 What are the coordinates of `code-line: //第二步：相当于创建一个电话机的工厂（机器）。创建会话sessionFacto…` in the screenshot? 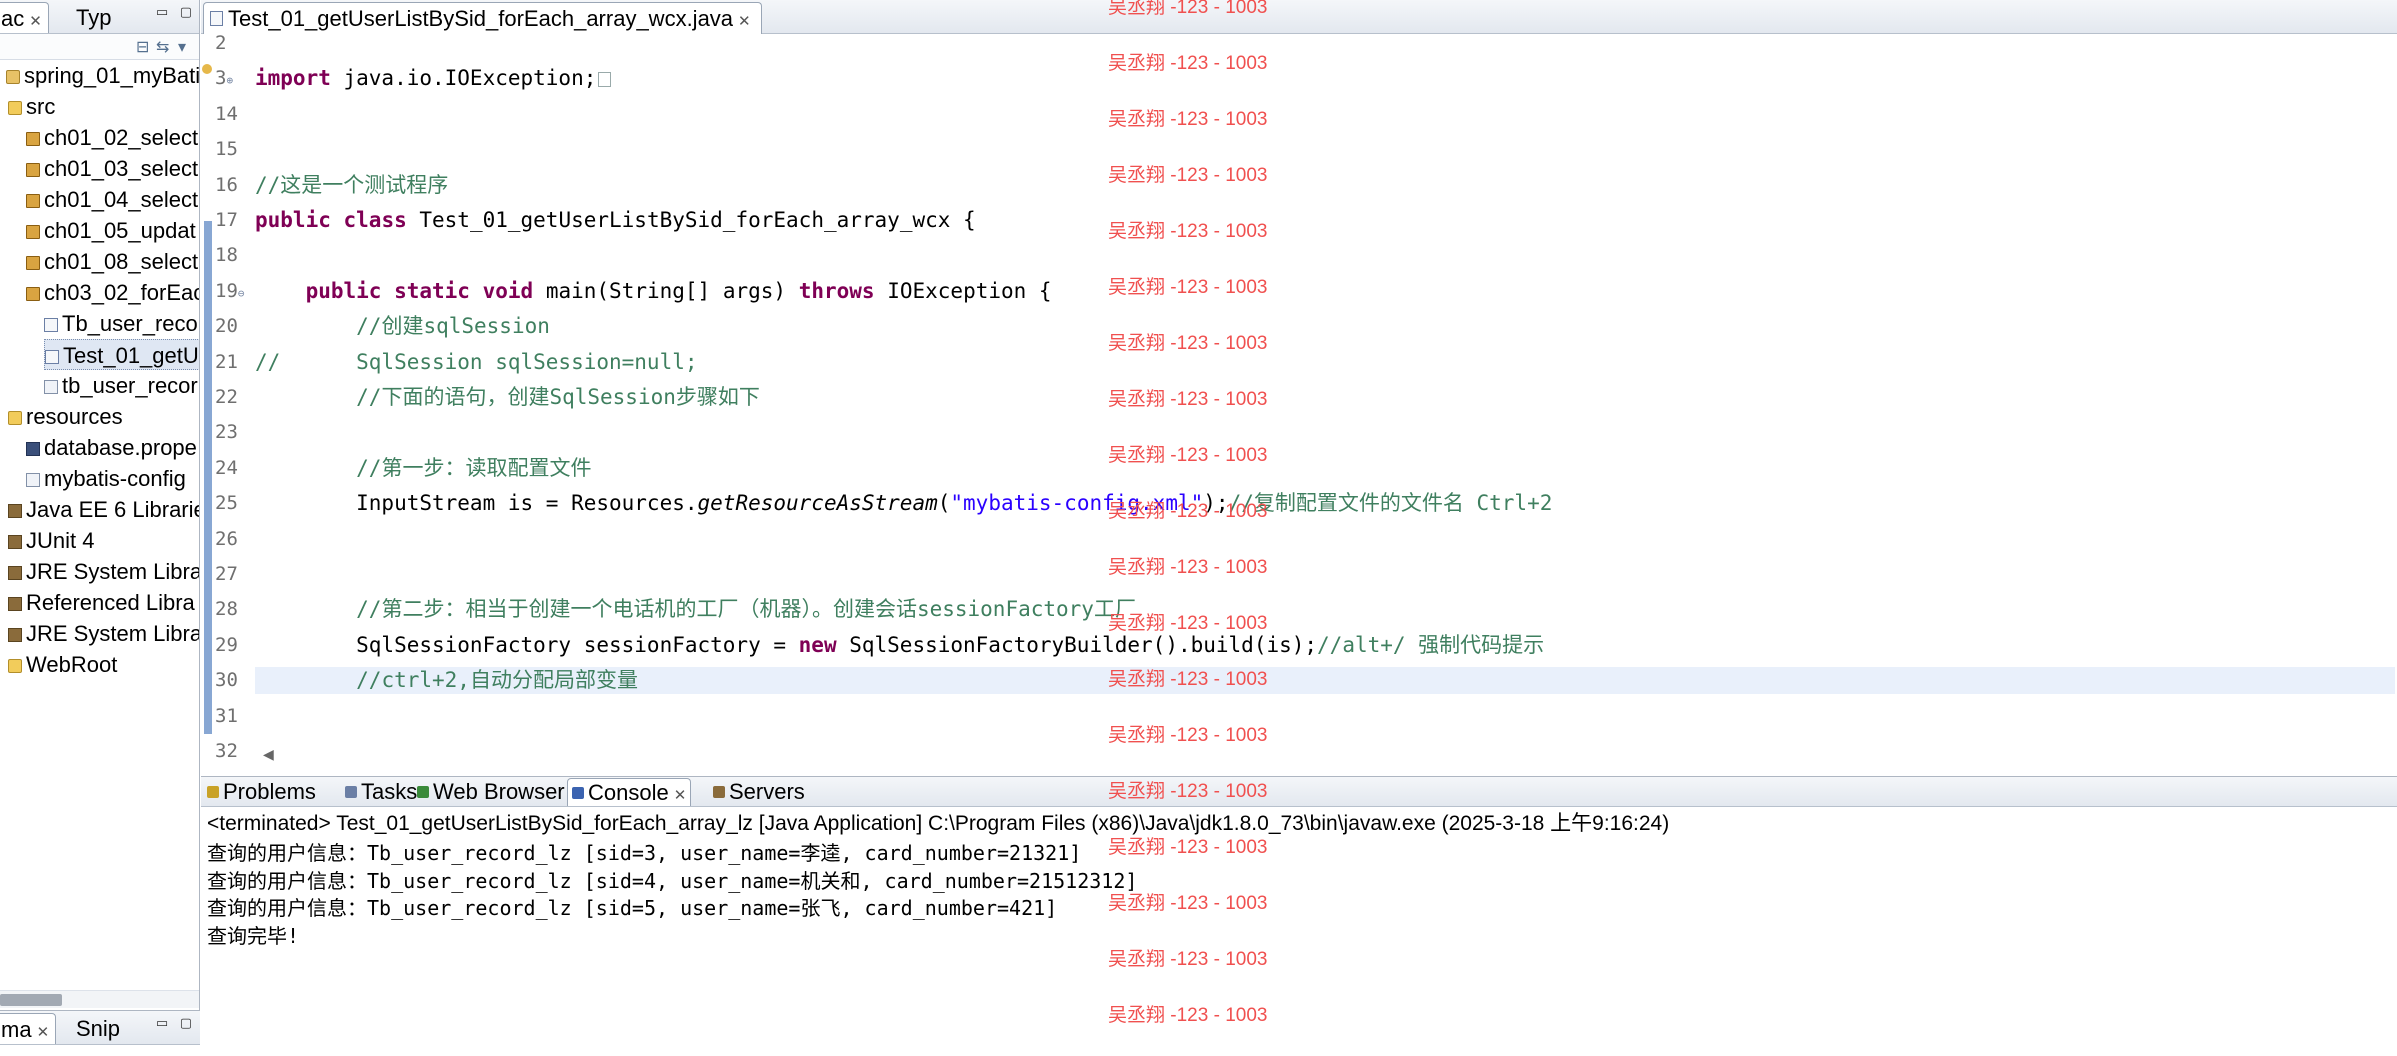 It's located at (695, 609).